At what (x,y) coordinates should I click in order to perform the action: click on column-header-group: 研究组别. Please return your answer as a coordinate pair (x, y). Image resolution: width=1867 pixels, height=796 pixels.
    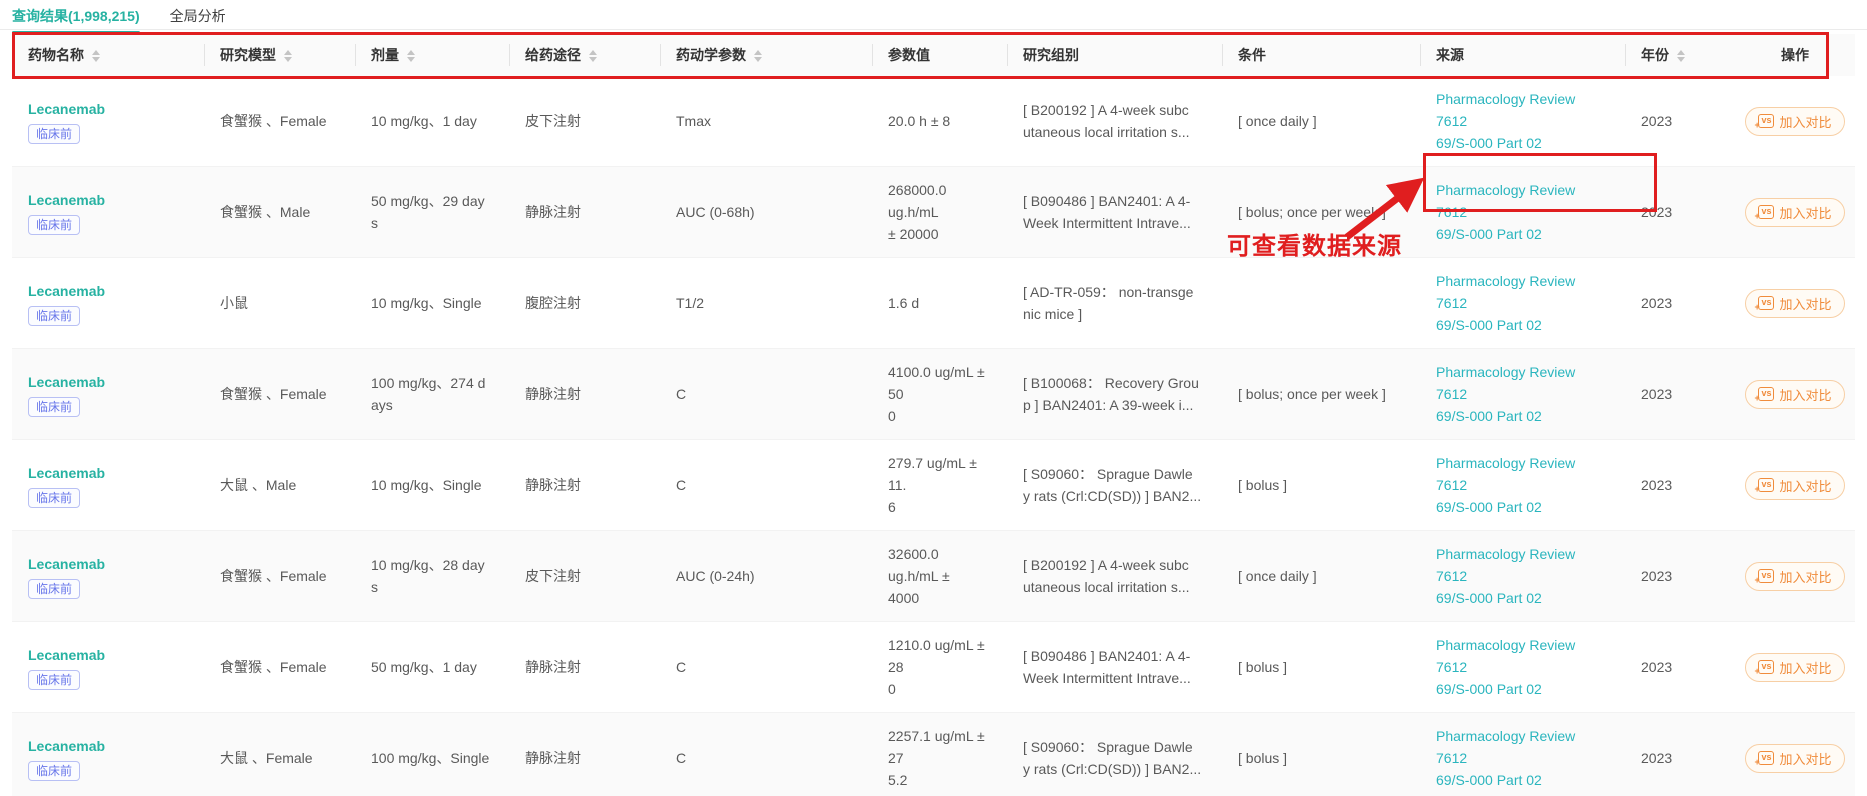
    Looking at the image, I should click on (1114, 55).